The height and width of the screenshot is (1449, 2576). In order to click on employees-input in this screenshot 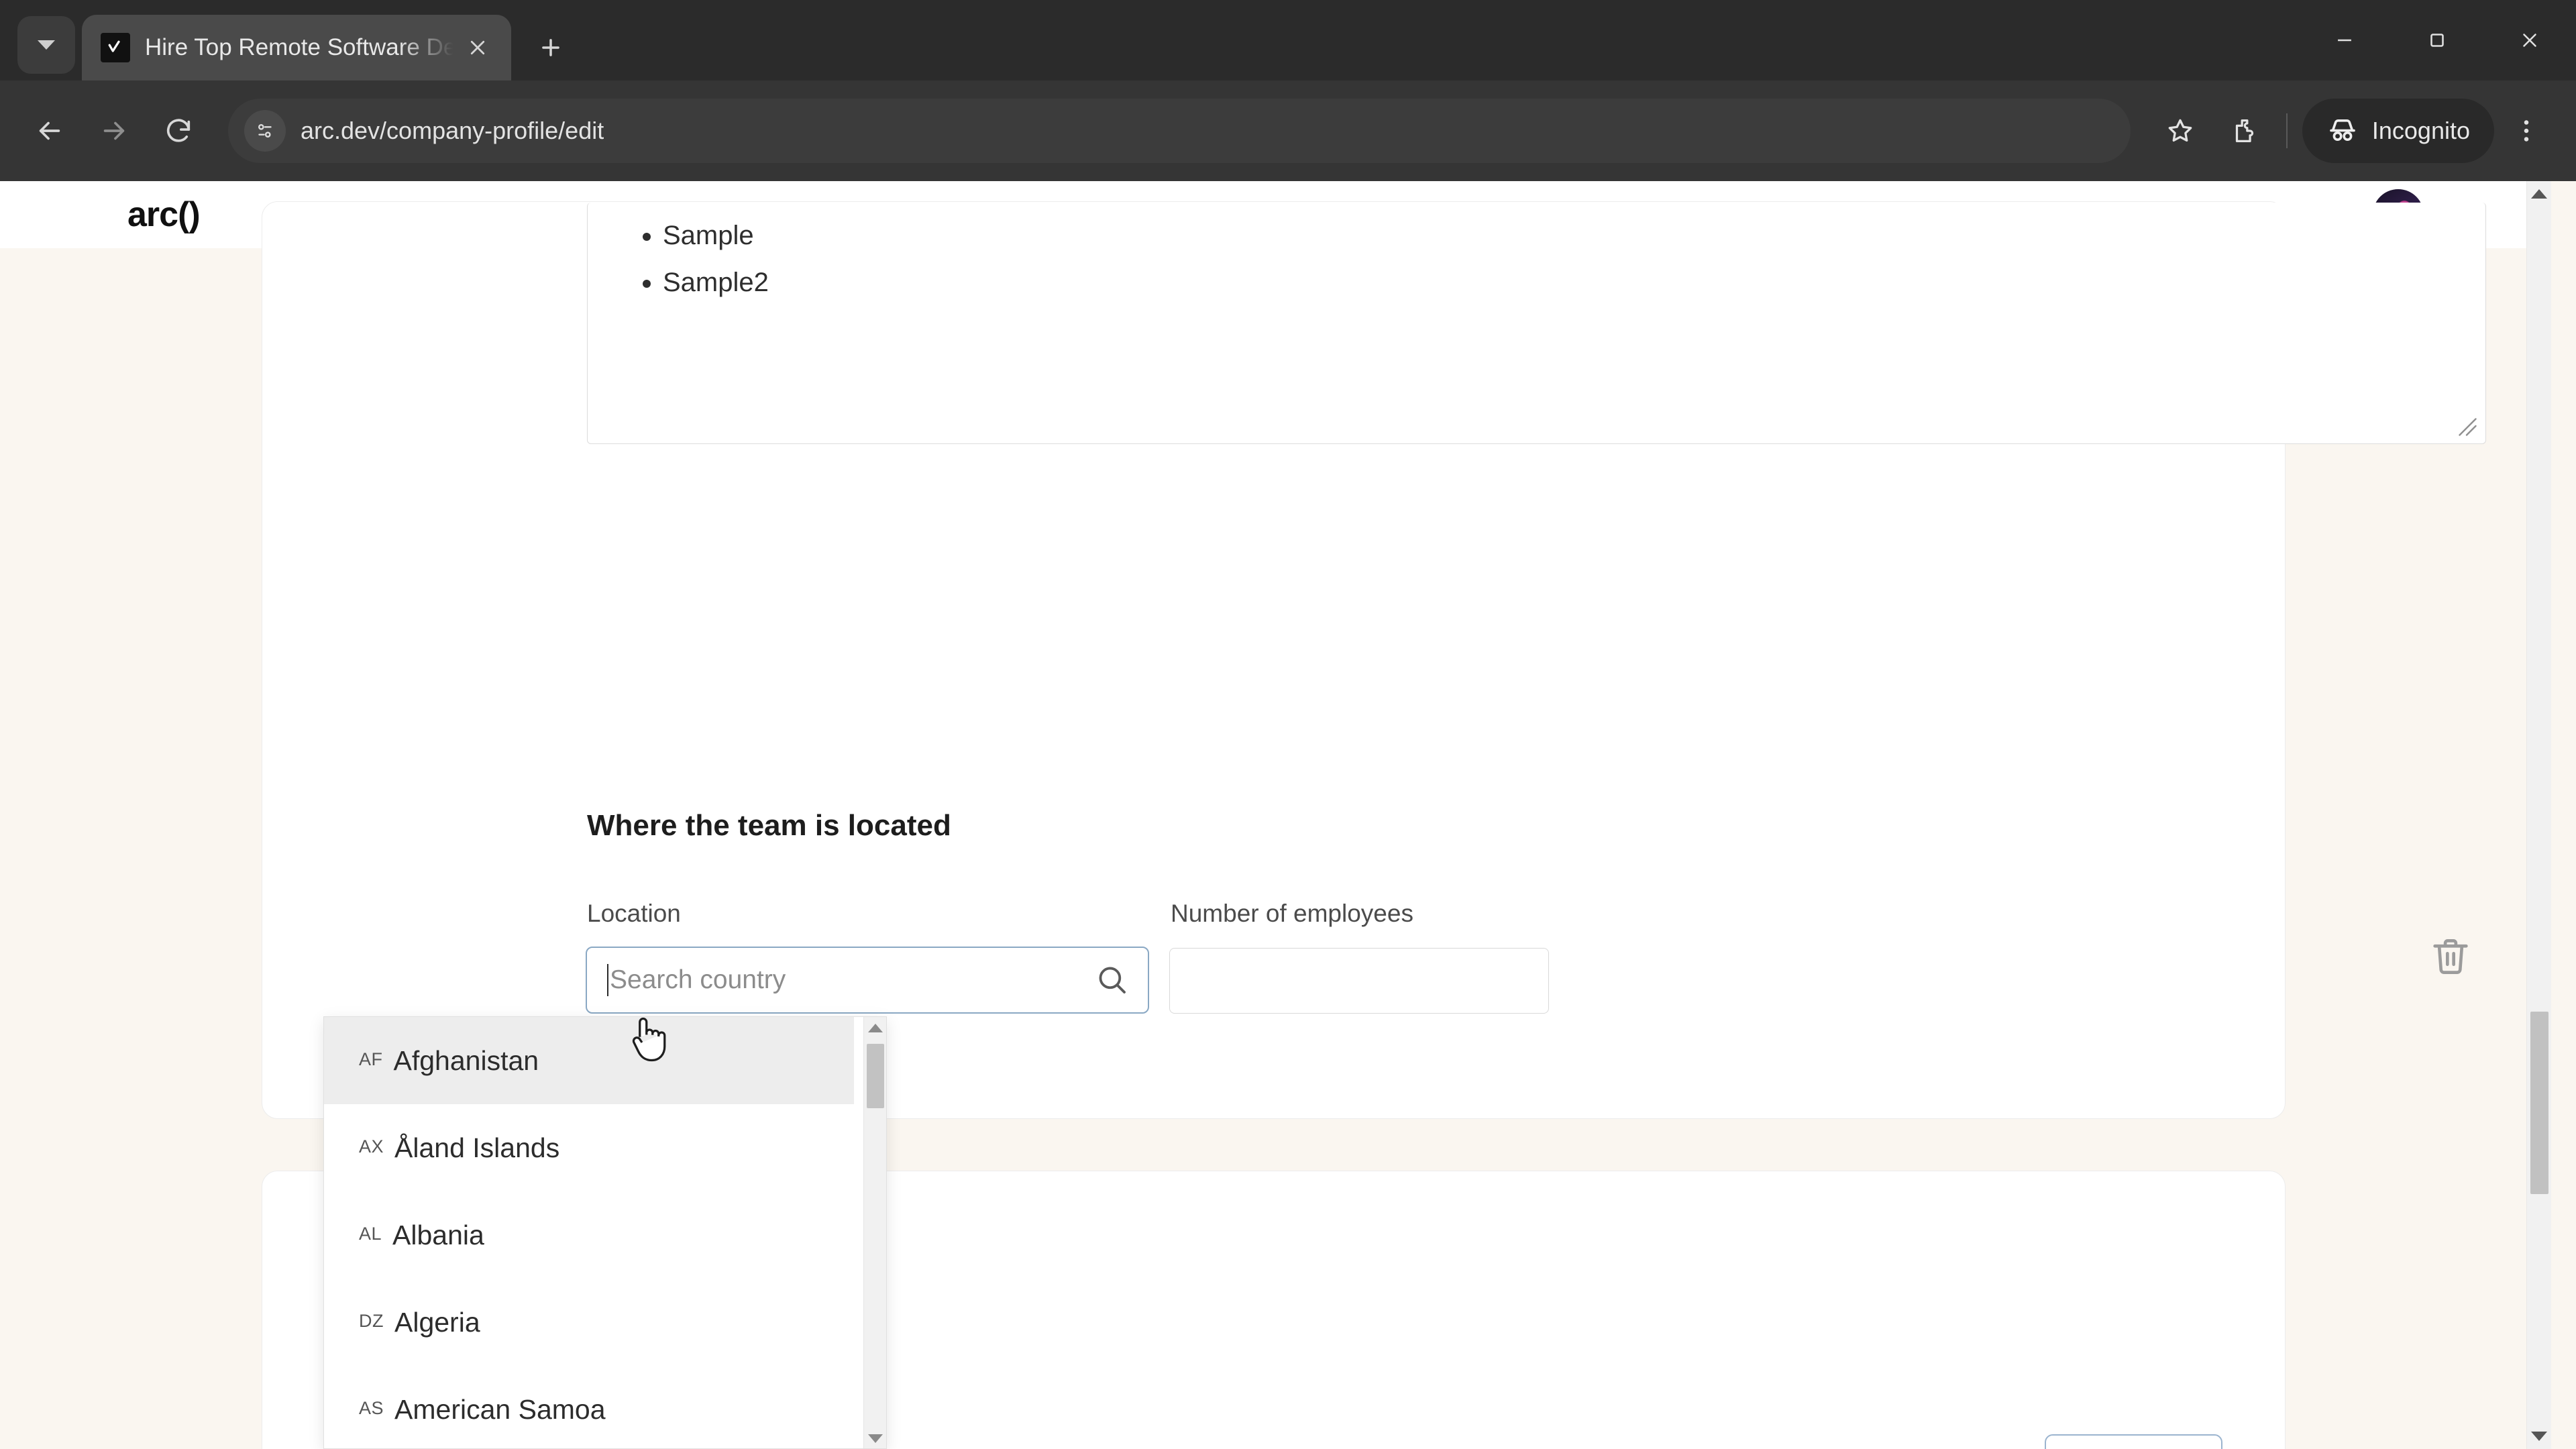, I will do `click(1359, 981)`.